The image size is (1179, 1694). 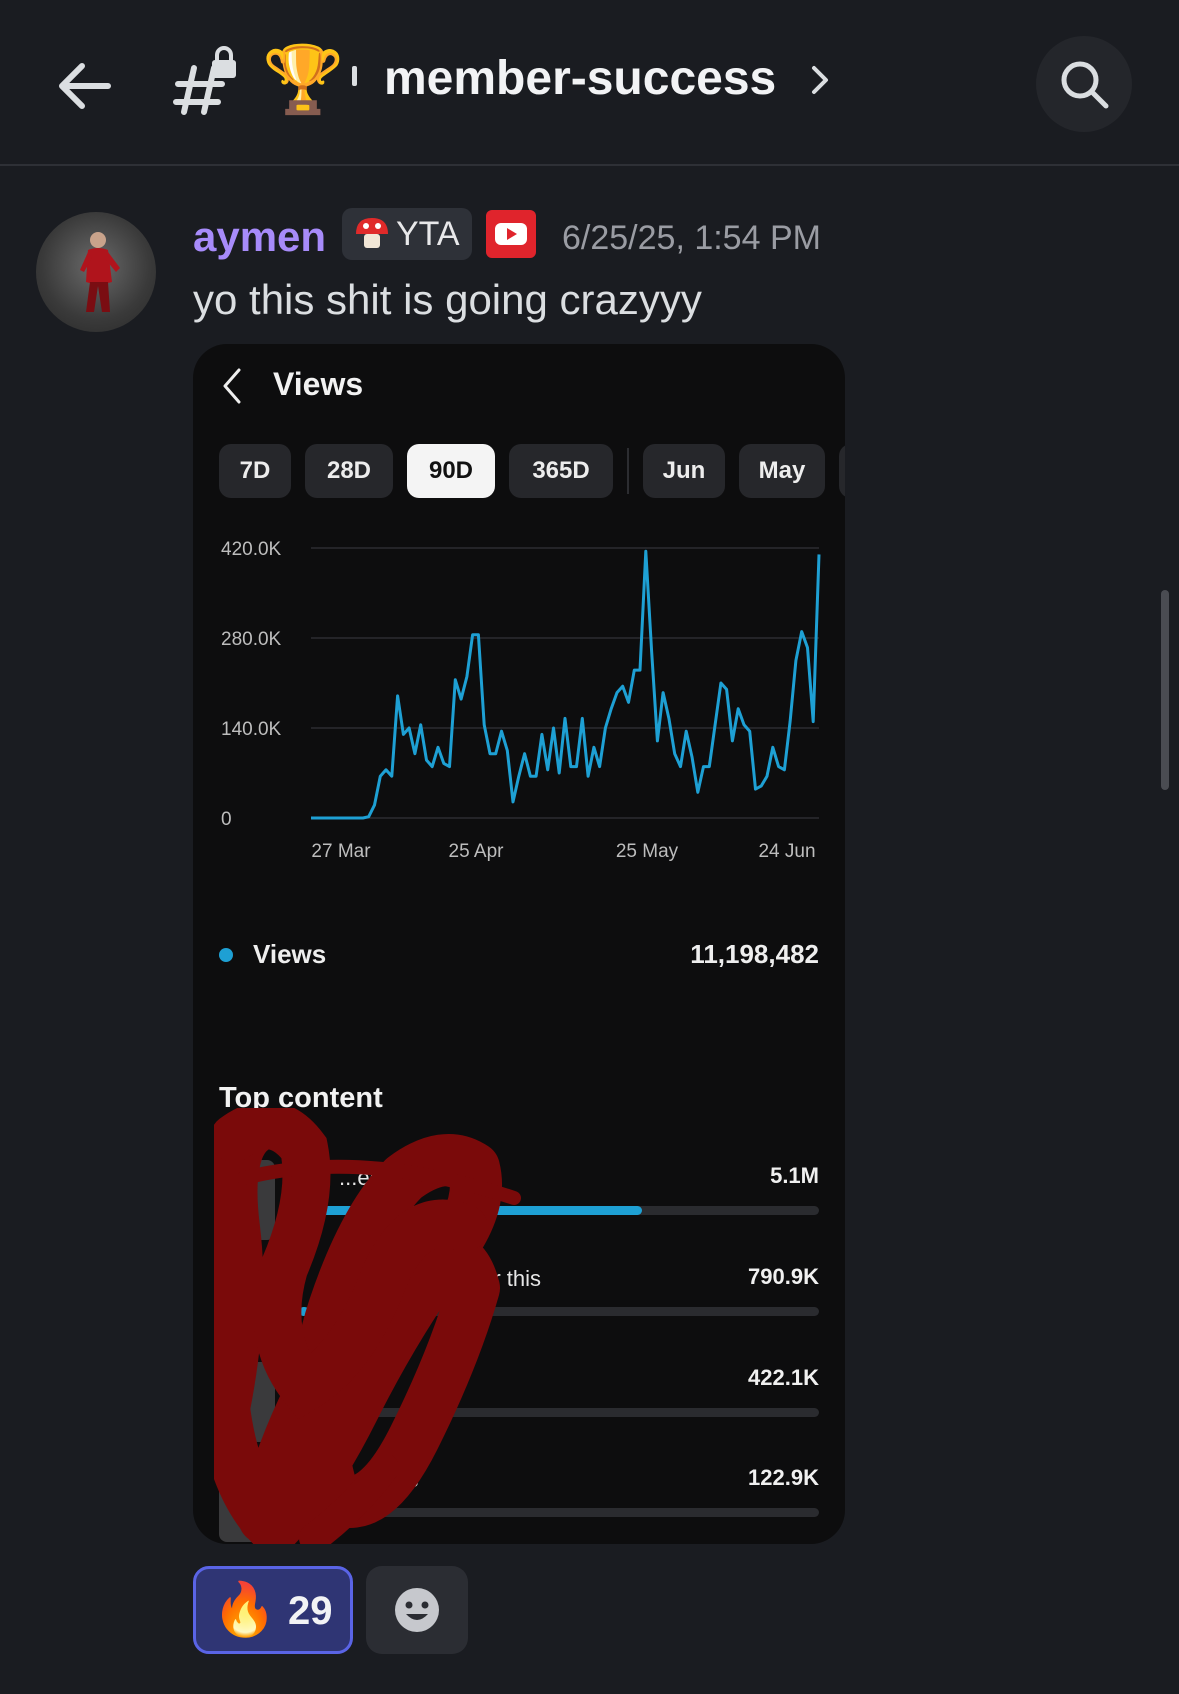 What do you see at coordinates (251, 729) in the screenshot?
I see `y-tick-label: 140.0K` at bounding box center [251, 729].